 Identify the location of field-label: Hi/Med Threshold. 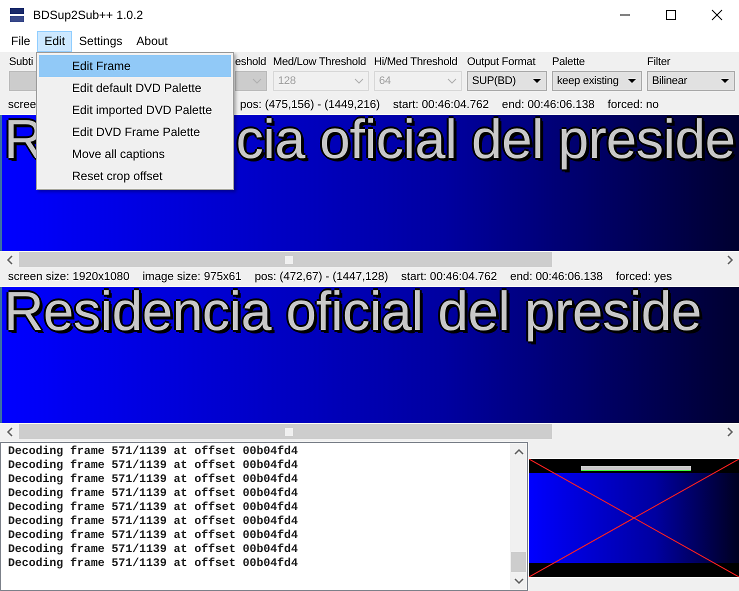
(416, 62).